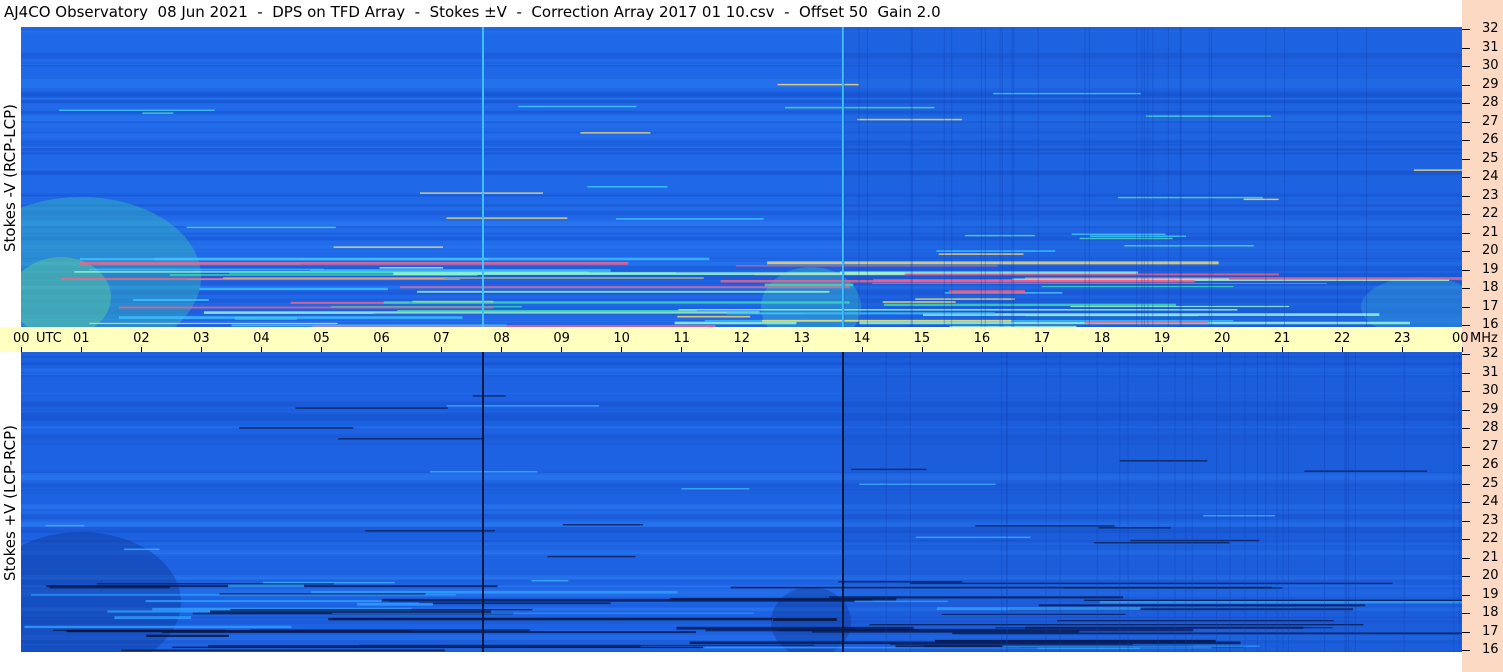 The width and height of the screenshot is (1503, 672). What do you see at coordinates (1484, 338) in the screenshot?
I see `y-unit-label: MHz` at bounding box center [1484, 338].